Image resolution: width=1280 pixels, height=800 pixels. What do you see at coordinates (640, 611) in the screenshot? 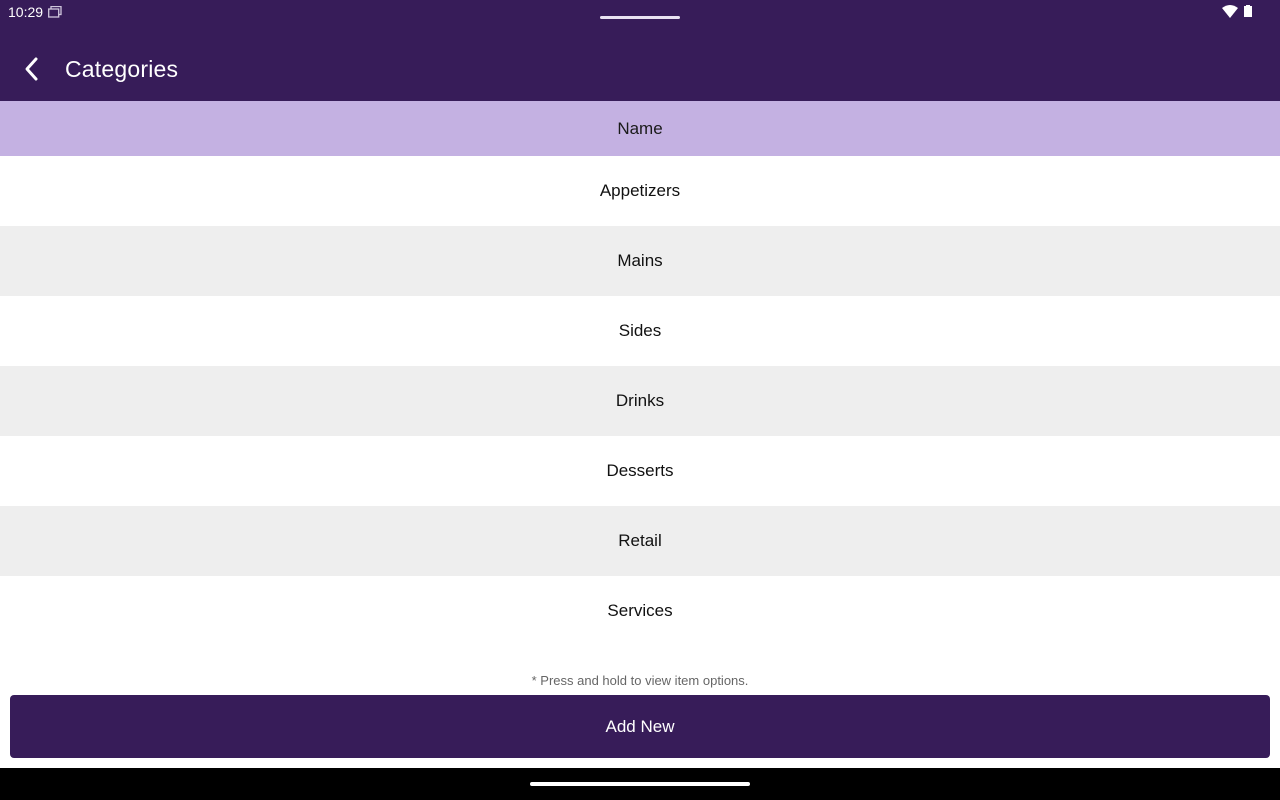
I see `category-row-services: Services` at bounding box center [640, 611].